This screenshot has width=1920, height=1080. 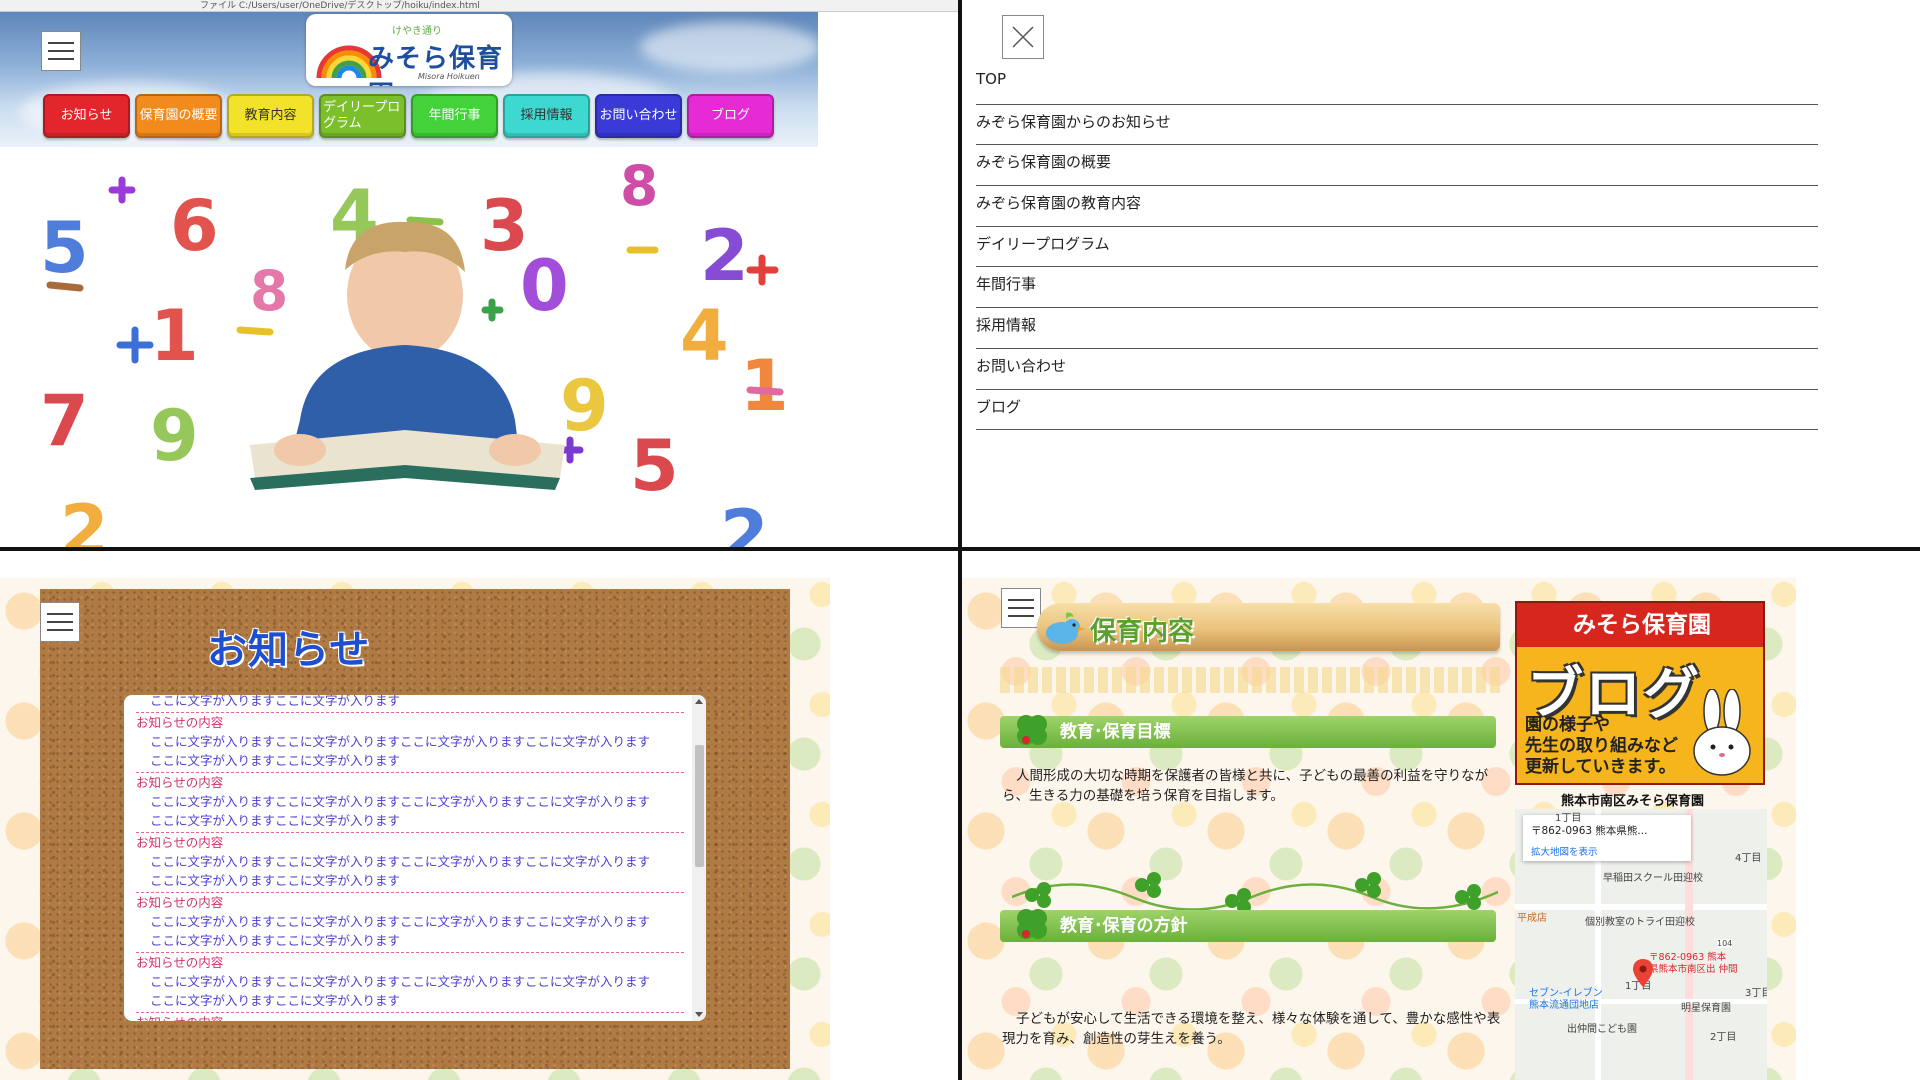 I want to click on map-label: 3丁目, so click(x=1756, y=993).